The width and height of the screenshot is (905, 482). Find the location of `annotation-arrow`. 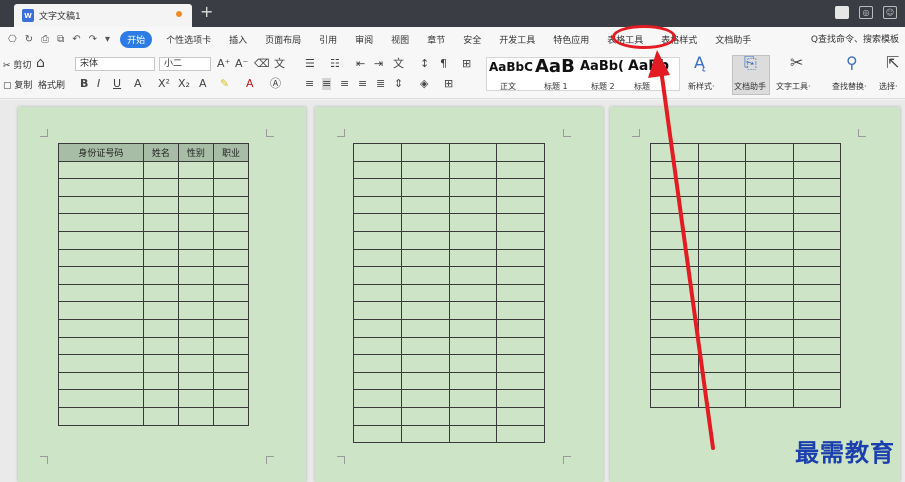

annotation-arrow is located at coordinates (681, 250).